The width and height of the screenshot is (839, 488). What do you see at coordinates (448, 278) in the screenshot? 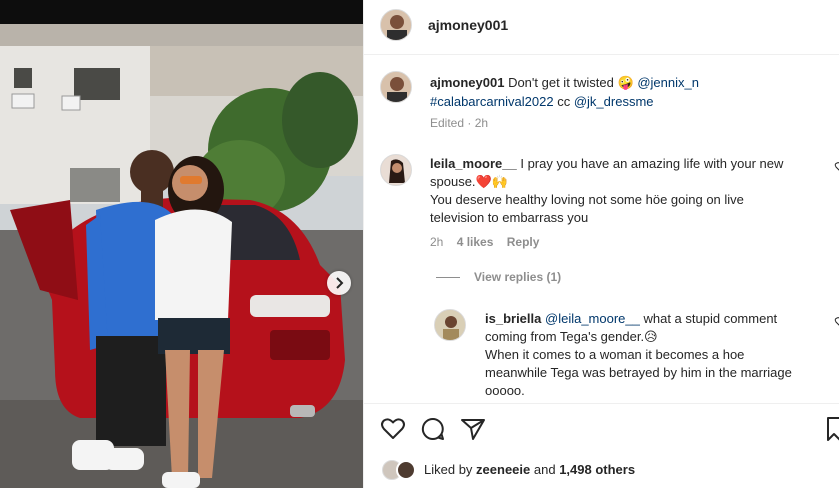
I see `view-replies-line` at bounding box center [448, 278].